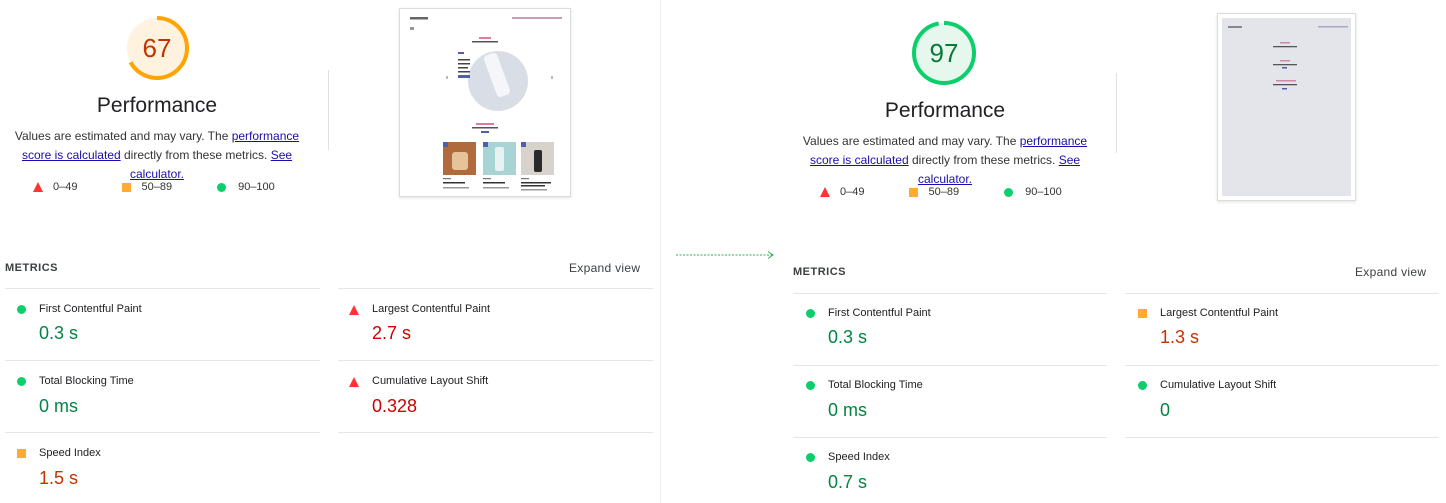 The width and height of the screenshot is (1446, 503). What do you see at coordinates (725, 255) in the screenshot?
I see `arrow-right-icon` at bounding box center [725, 255].